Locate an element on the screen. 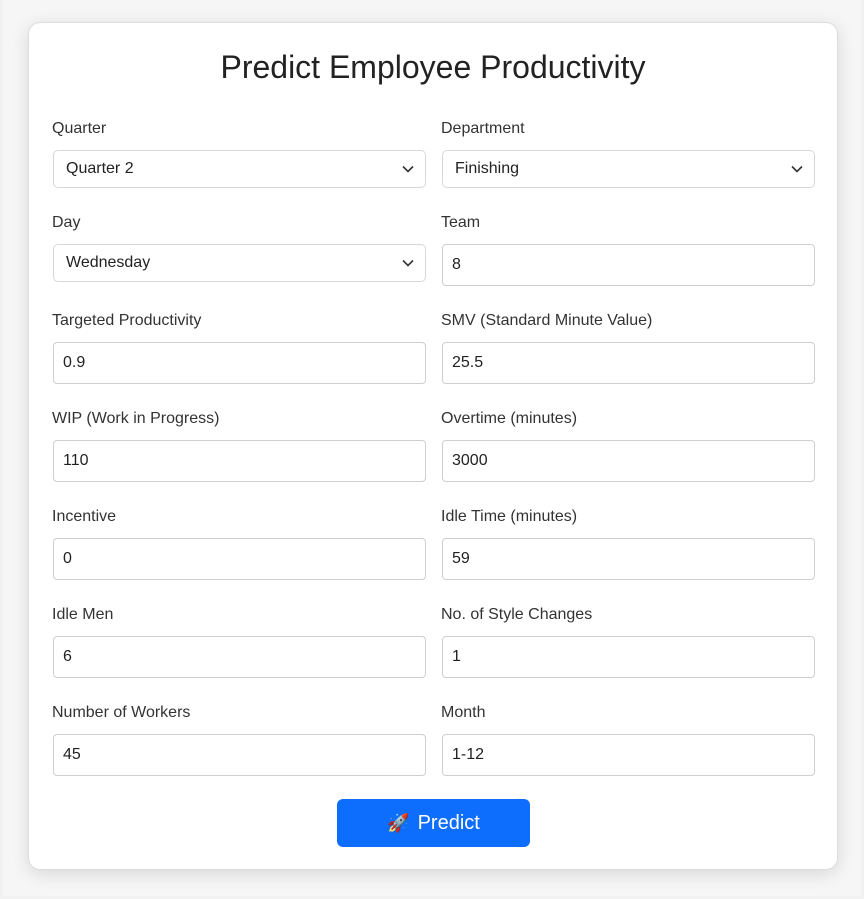 Image resolution: width=864 pixels, height=899 pixels. idle-time-label: Idle Time (minutes) is located at coordinates (509, 516).